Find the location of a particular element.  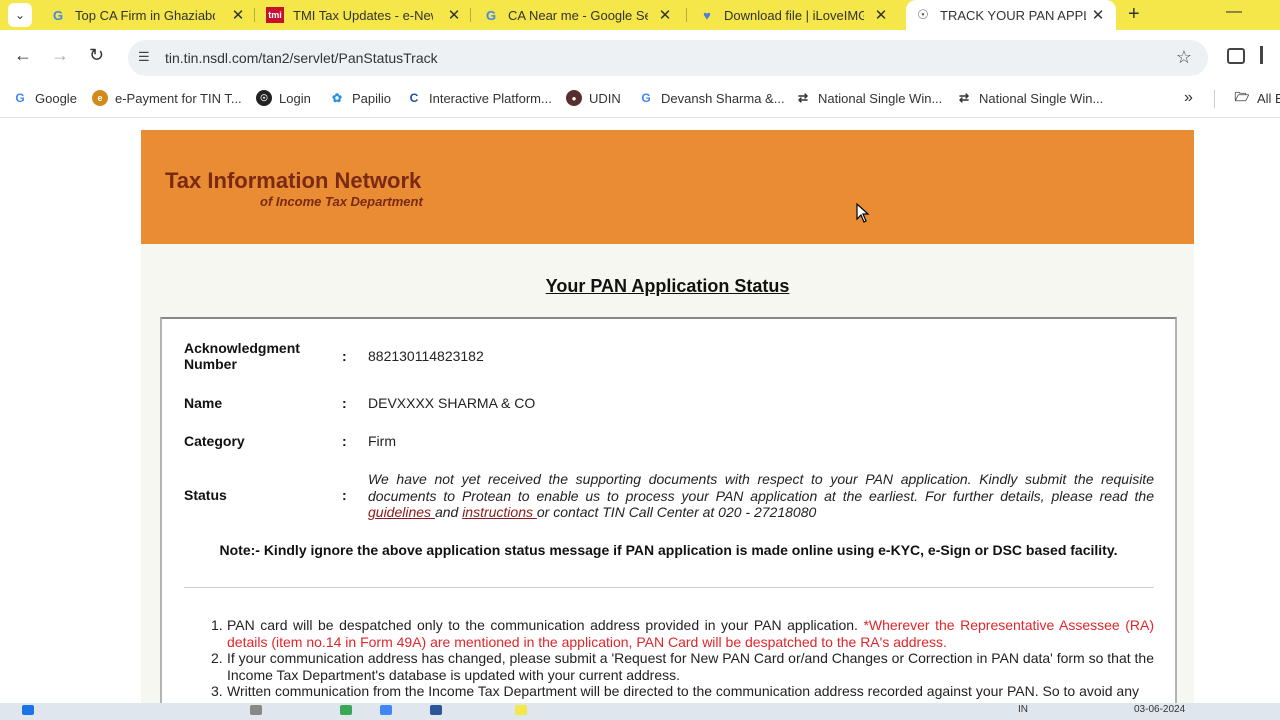

bookmark-papilio: ✿ Papilio is located at coordinates (360, 98).